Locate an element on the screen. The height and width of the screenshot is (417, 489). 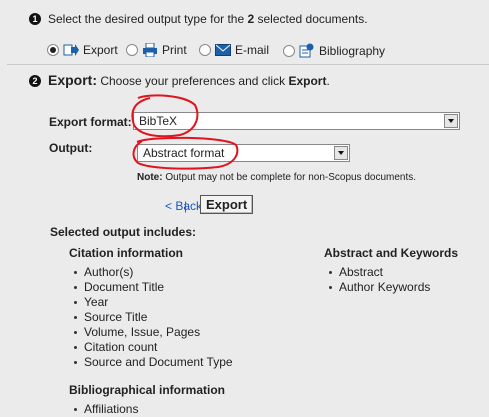
export-format-value: BibTeX is located at coordinates (158, 121).